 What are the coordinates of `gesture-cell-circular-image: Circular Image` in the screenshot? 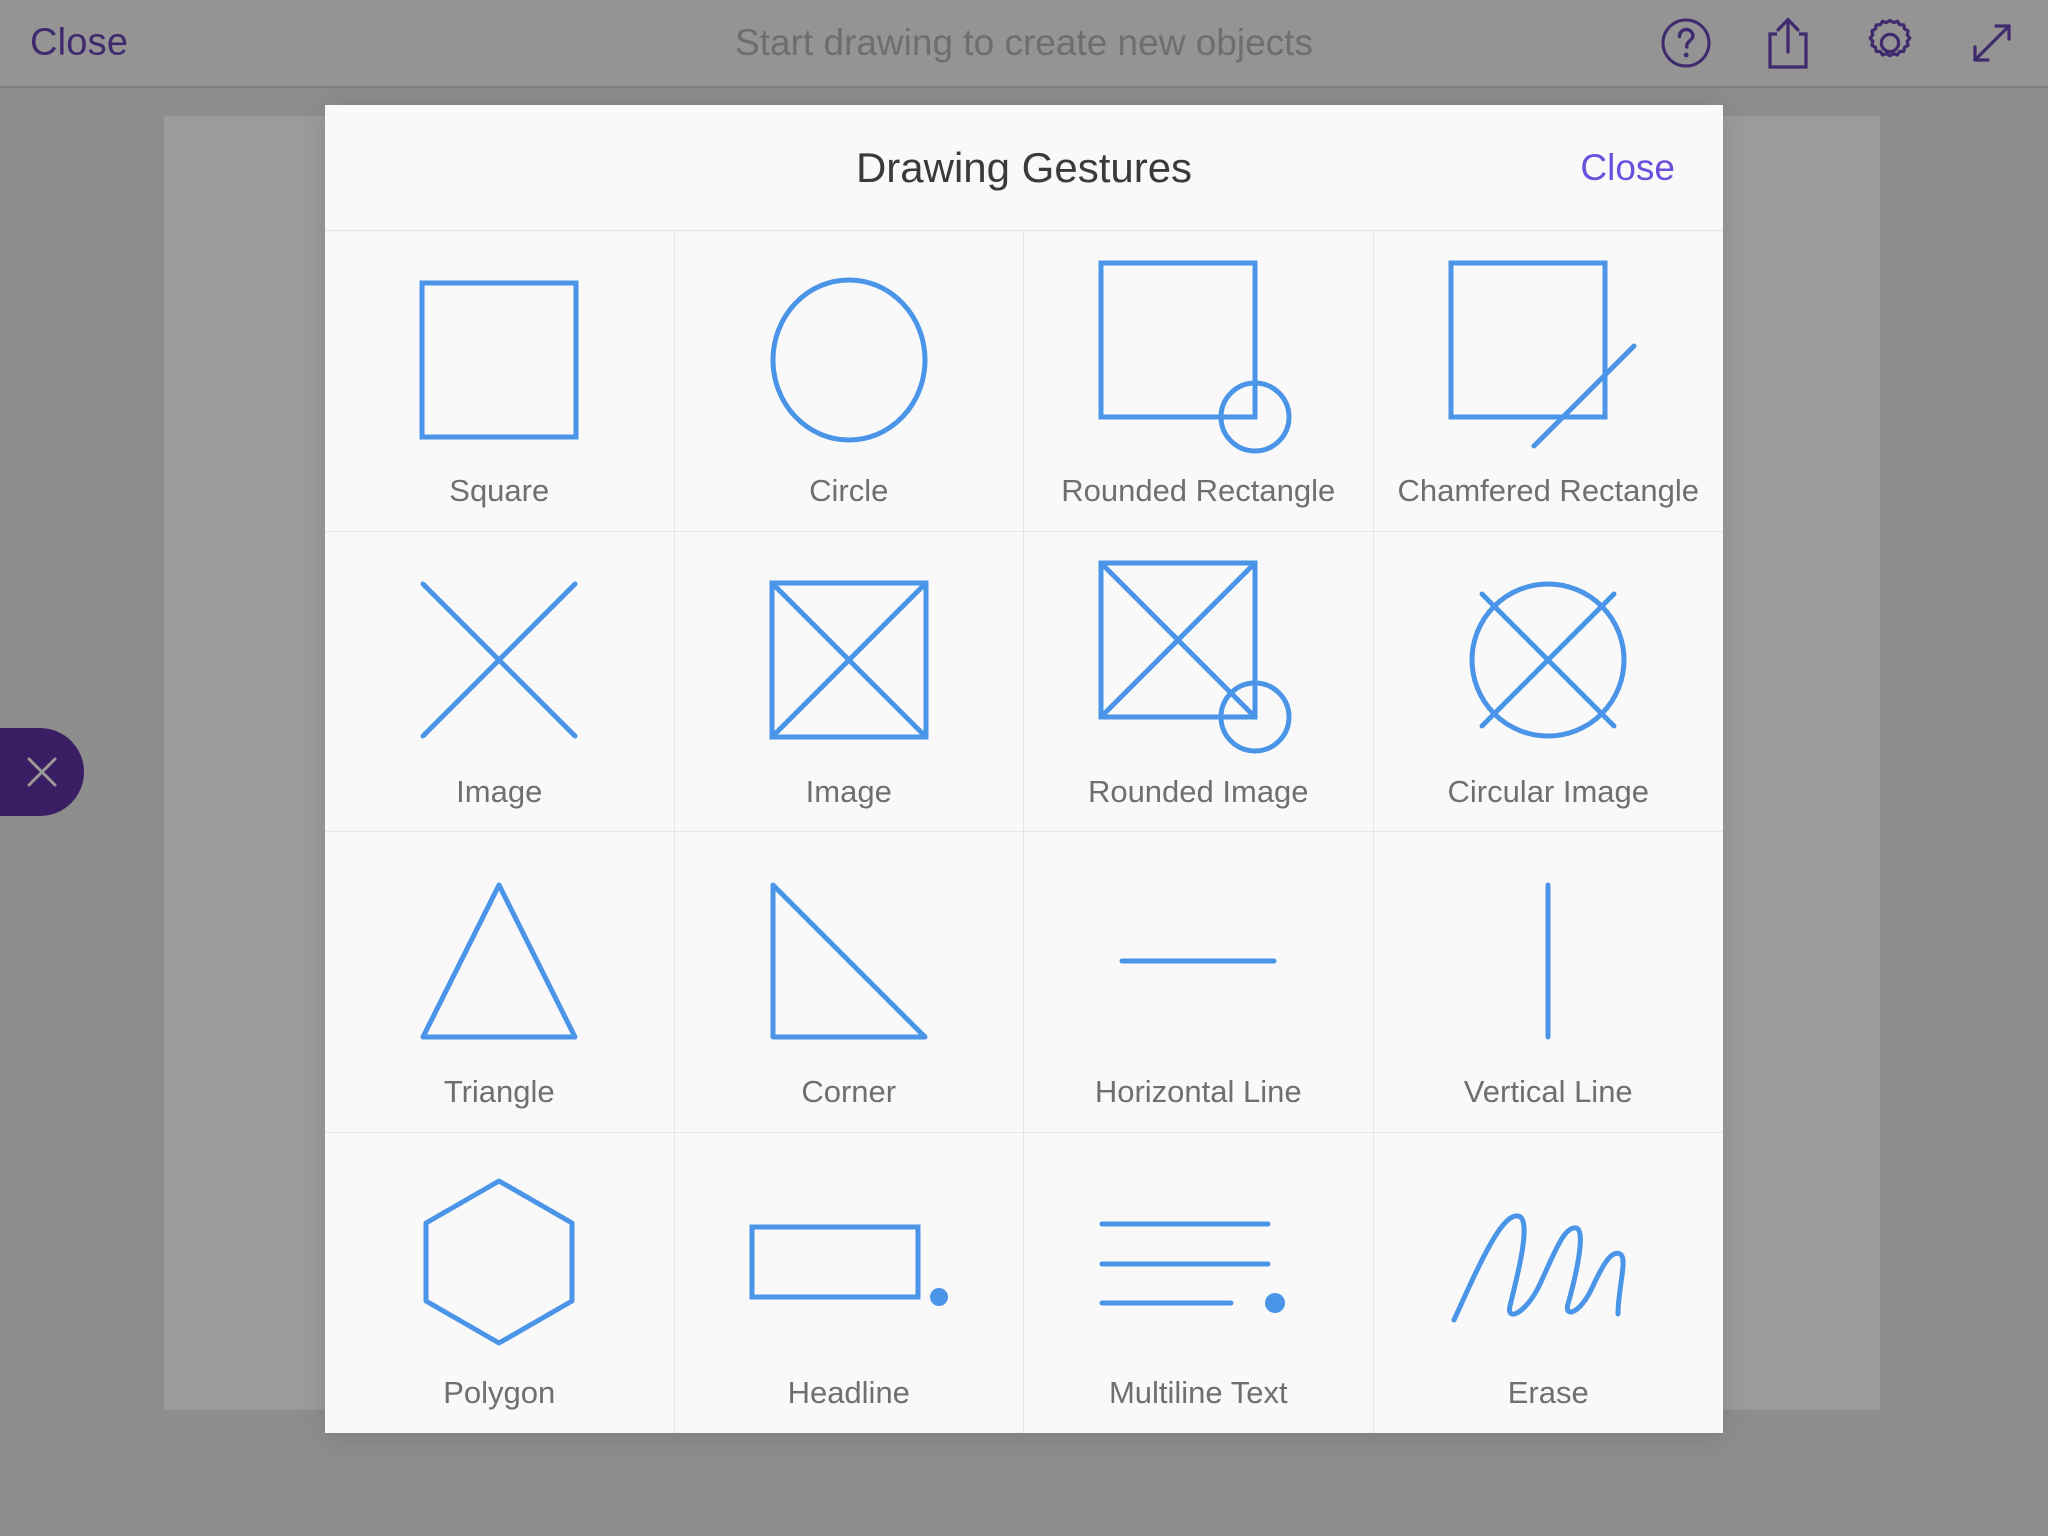 It's located at (1548, 682).